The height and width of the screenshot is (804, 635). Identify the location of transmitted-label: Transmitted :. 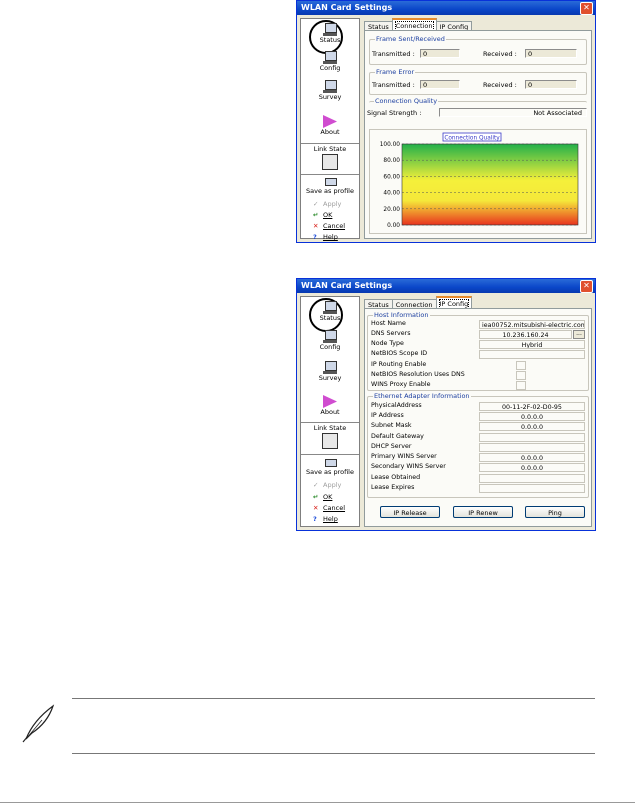
(393, 54).